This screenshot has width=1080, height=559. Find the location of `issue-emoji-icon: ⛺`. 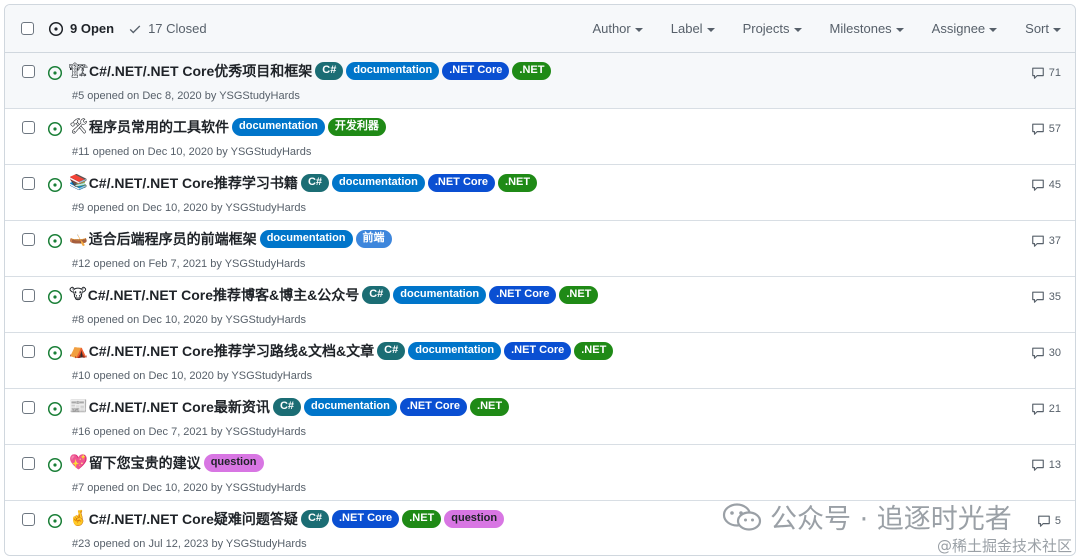

issue-emoji-icon: ⛺ is located at coordinates (78, 350).